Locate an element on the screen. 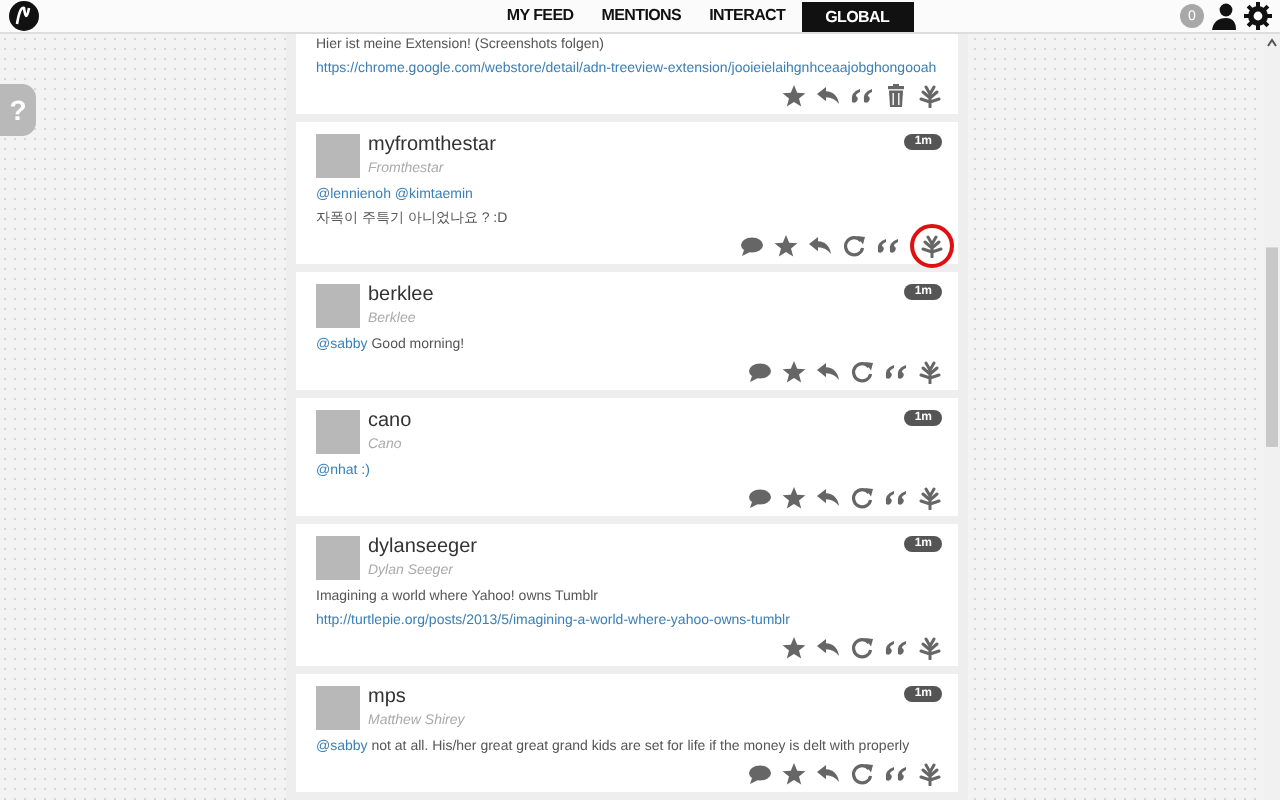  nav-tab: MY FEED is located at coordinates (540, 16).